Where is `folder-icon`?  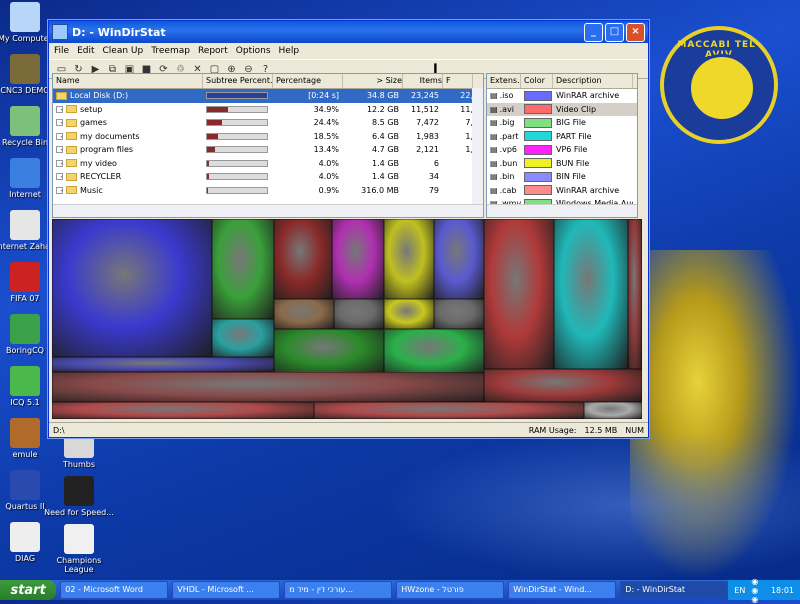
folder-icon is located at coordinates (71, 176).